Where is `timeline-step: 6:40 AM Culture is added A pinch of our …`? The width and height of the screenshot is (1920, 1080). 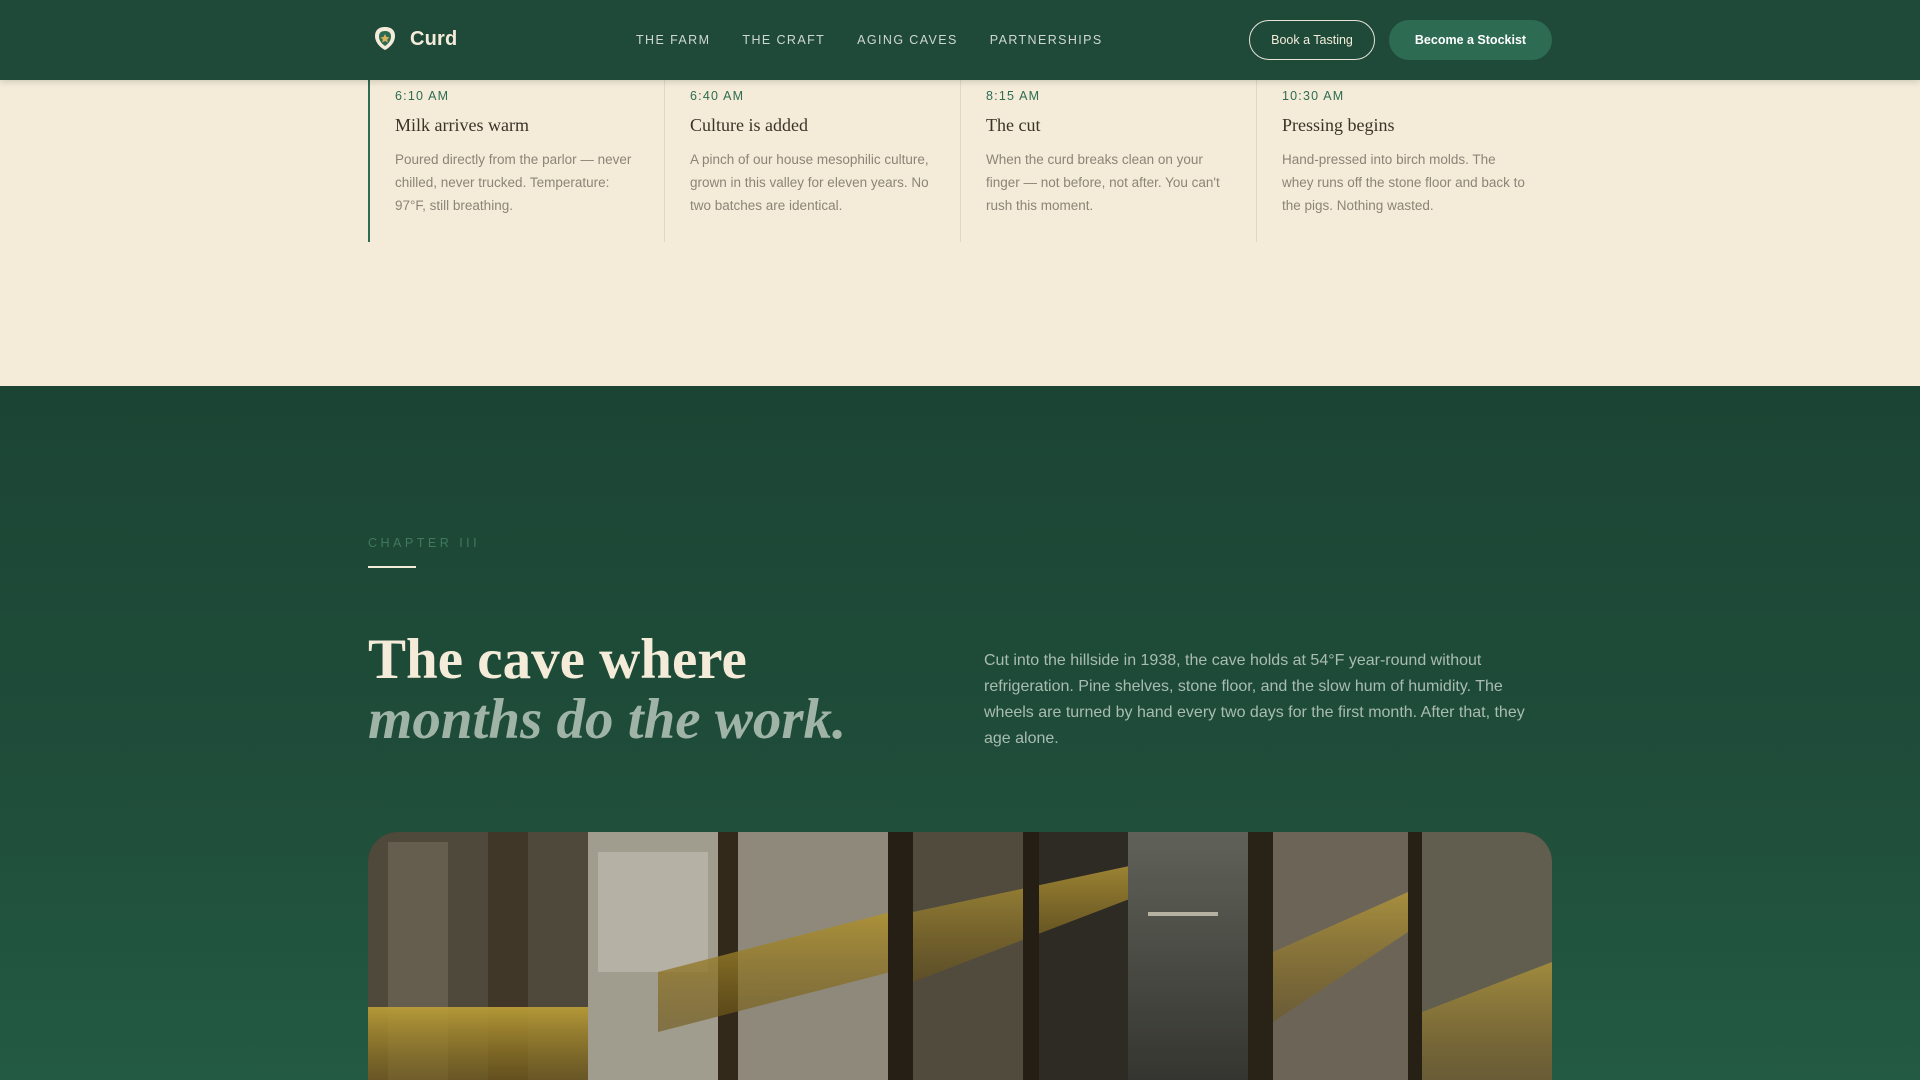 timeline-step: 6:40 AM Culture is added A pinch of our … is located at coordinates (812, 161).